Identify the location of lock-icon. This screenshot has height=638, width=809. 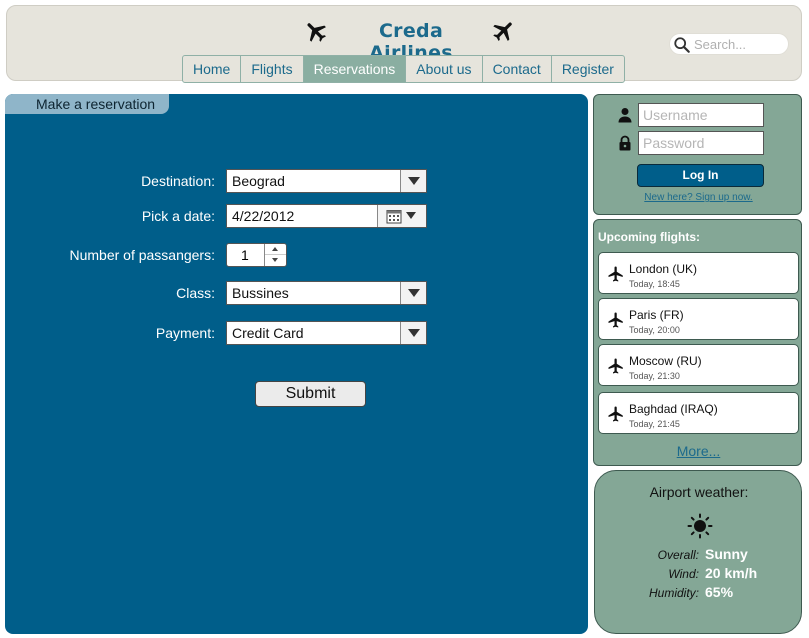
(625, 143).